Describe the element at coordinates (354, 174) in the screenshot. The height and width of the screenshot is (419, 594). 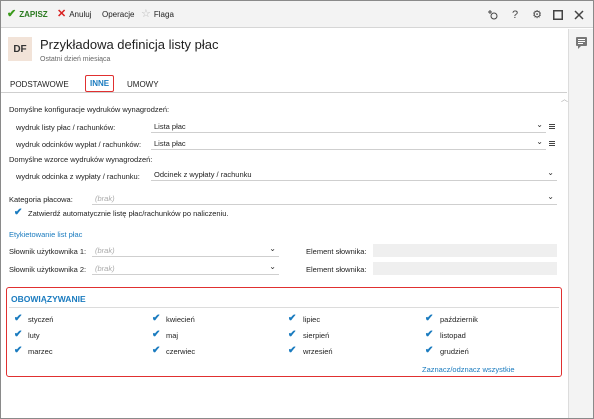
I see `slip-template-select: Odcinek z wypłaty / rachunku ⌄` at that location.